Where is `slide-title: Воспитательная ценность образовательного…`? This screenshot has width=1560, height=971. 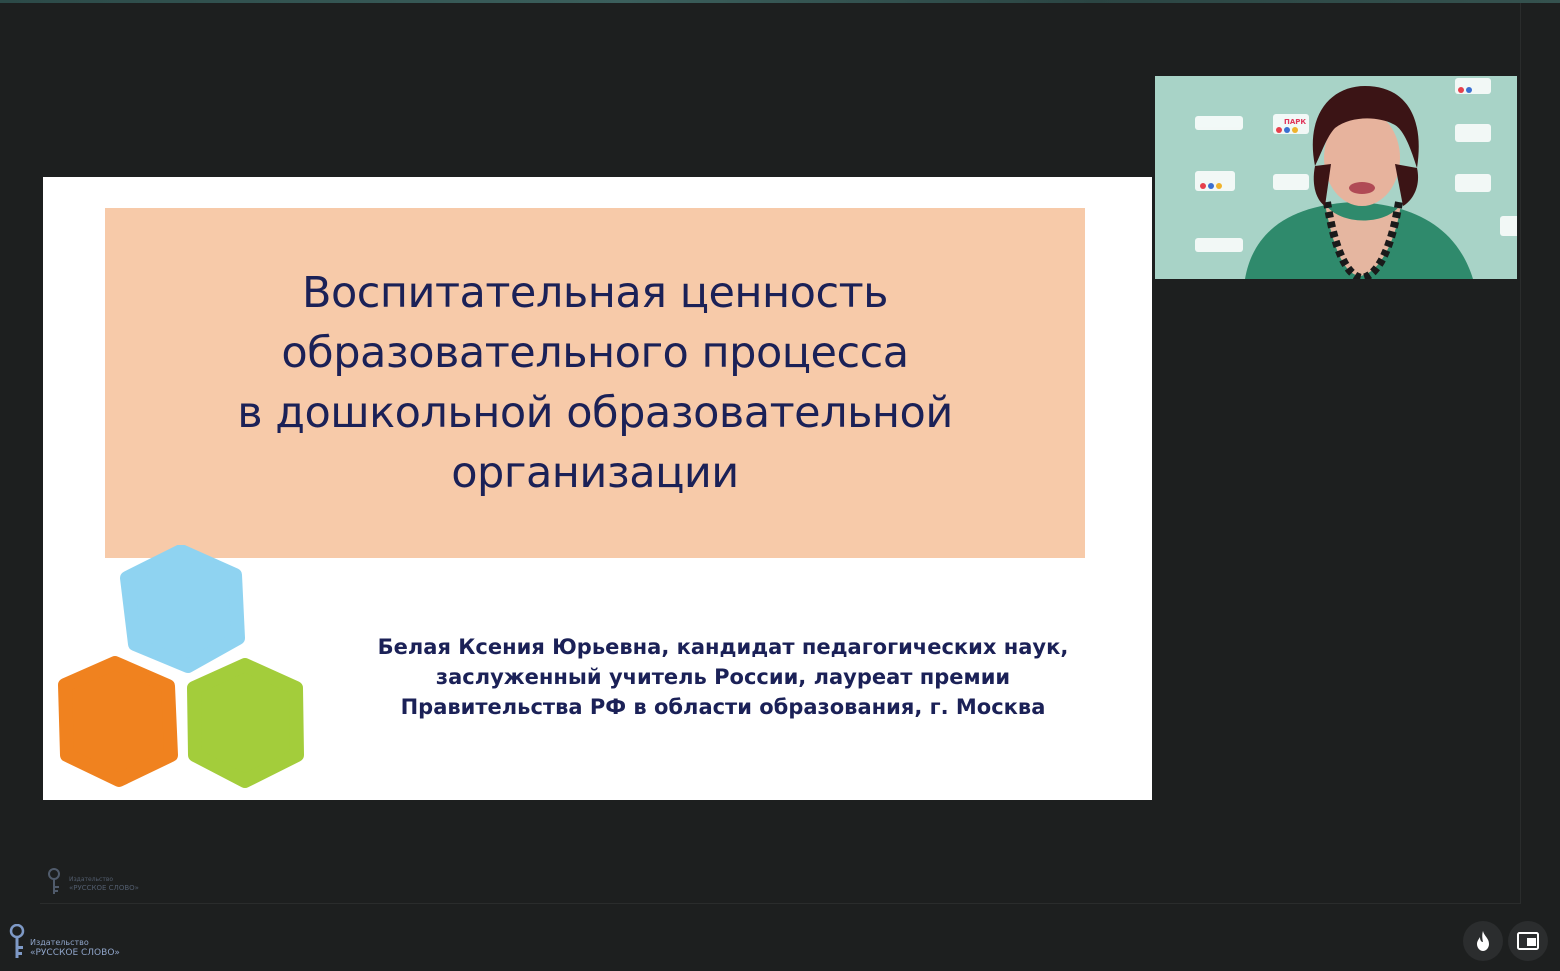 slide-title: Воспитательная ценность образовательного… is located at coordinates (595, 383).